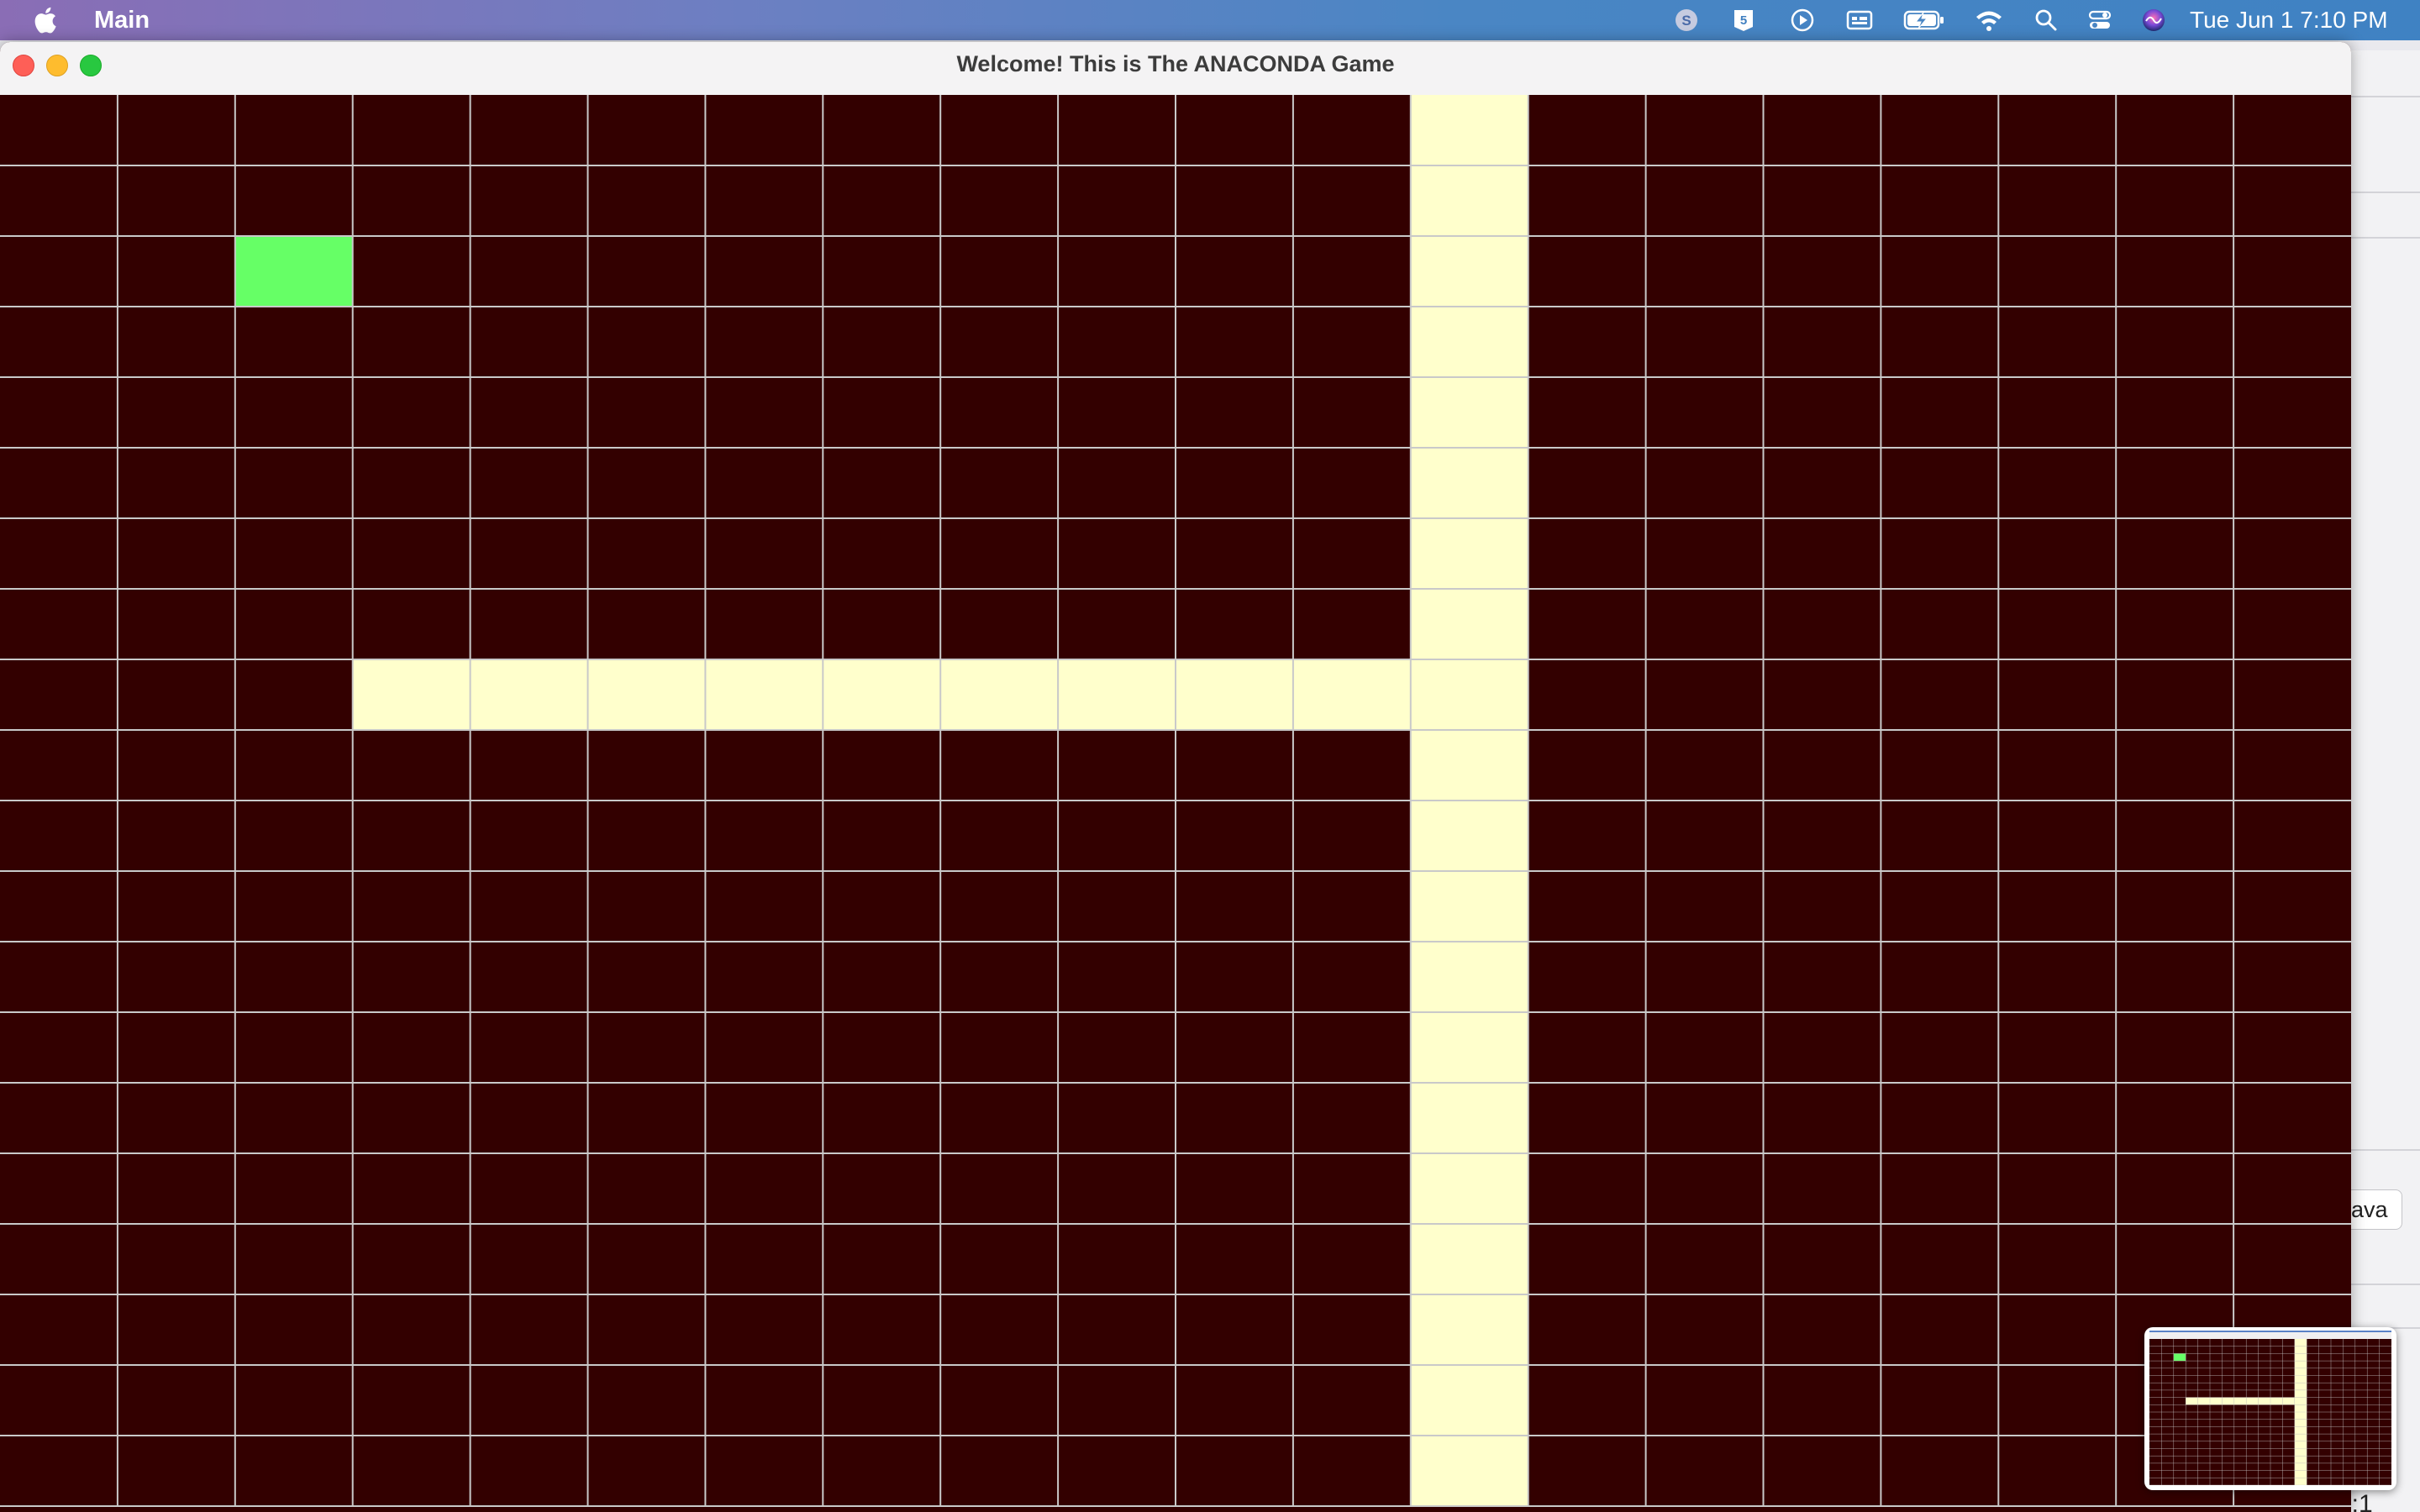 The width and height of the screenshot is (2420, 1512). I want to click on thumbnail-titlebar, so click(2270, 1335).